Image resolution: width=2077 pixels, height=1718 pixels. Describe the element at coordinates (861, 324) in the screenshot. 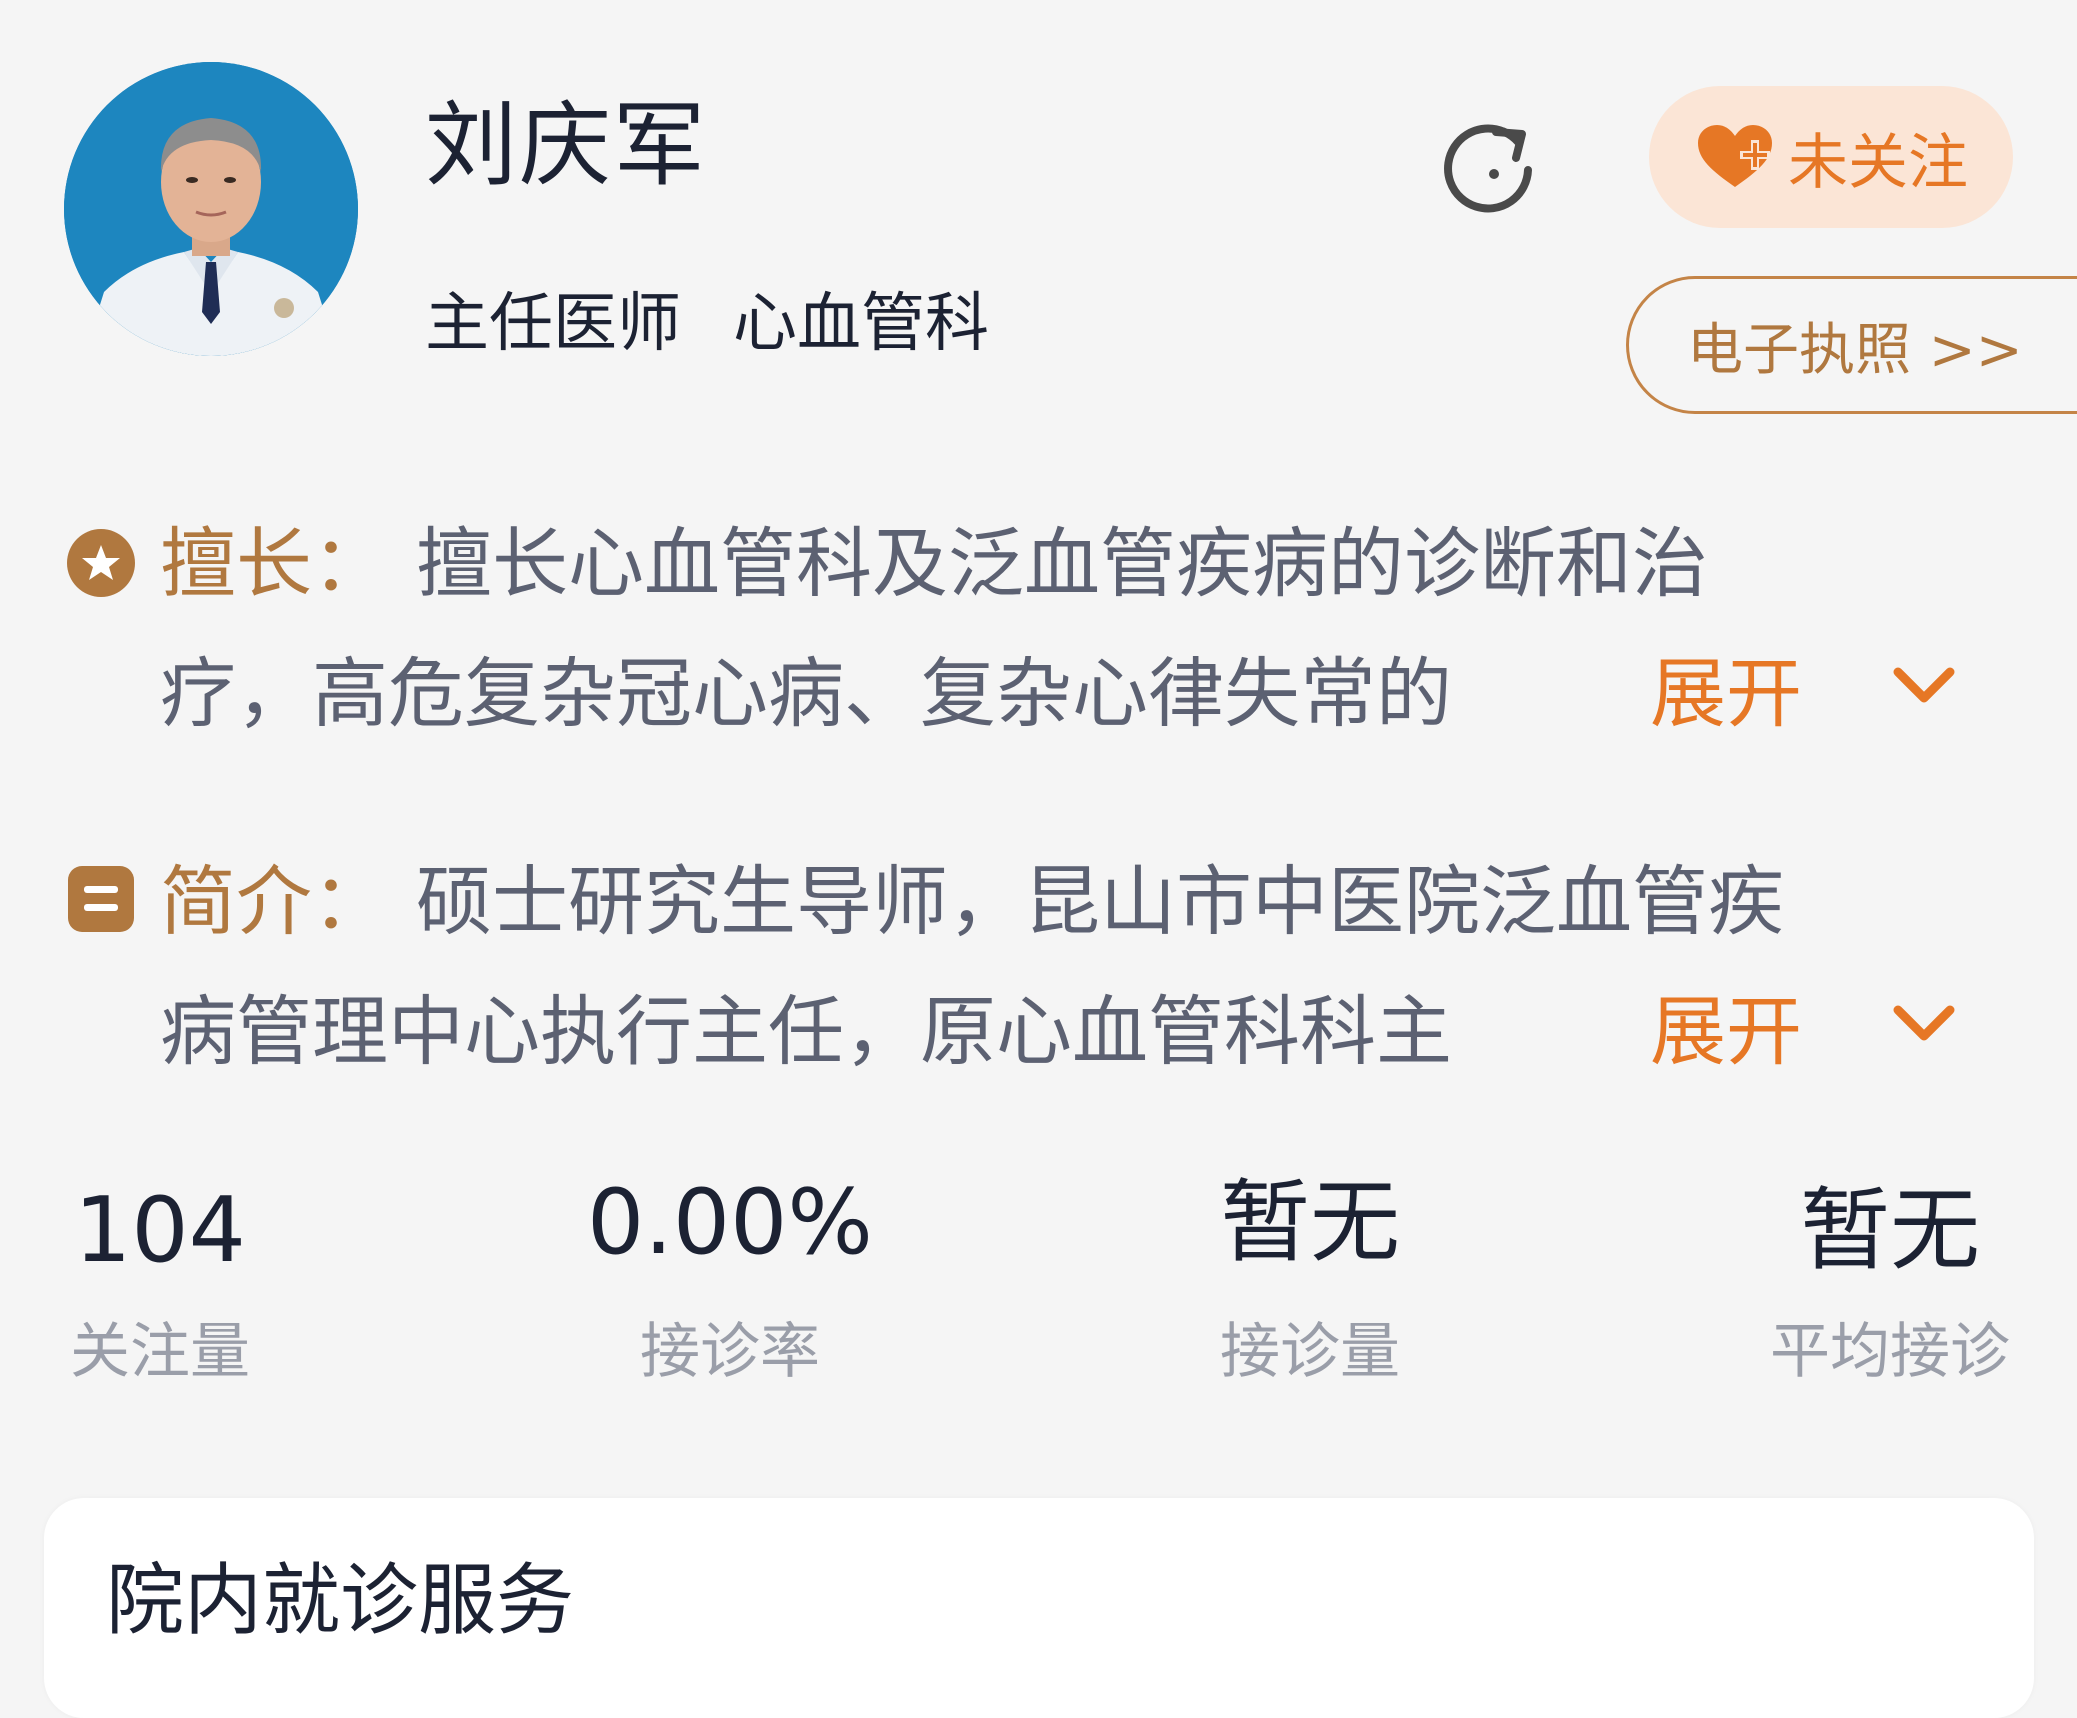

I see `doctor-department: 心血管科` at that location.